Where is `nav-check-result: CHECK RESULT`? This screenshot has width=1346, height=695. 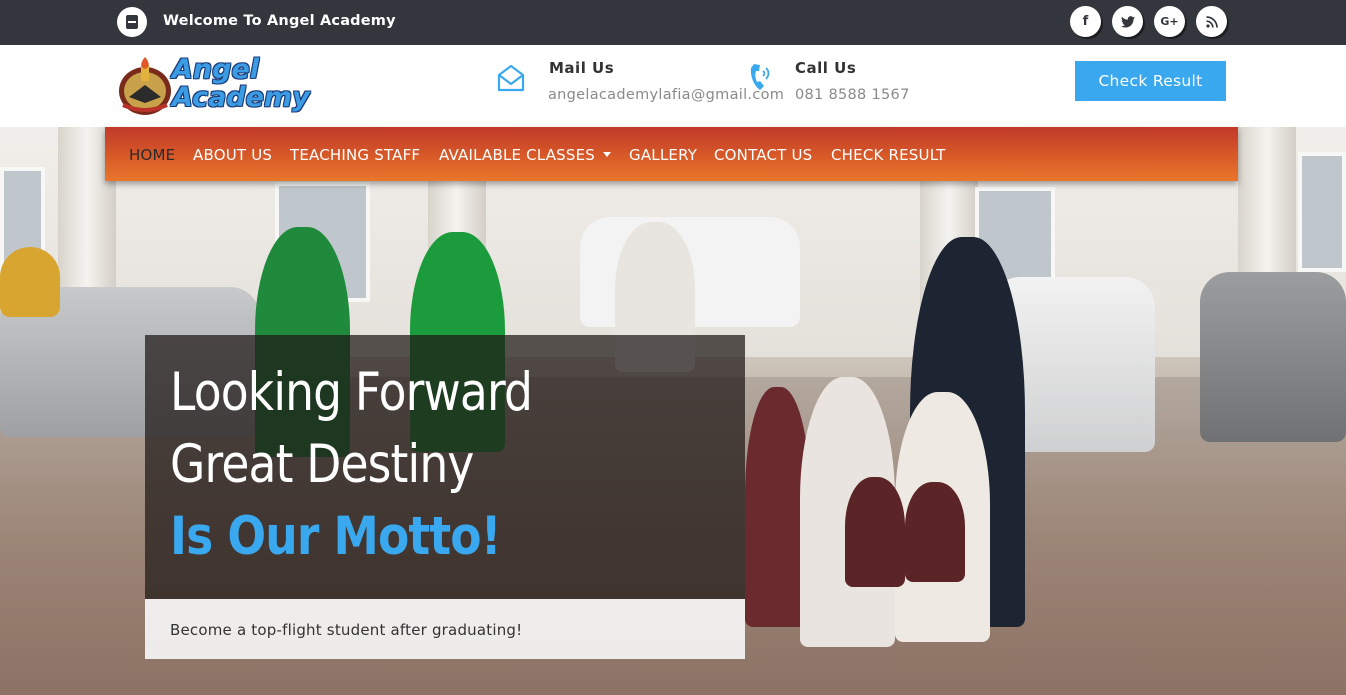 nav-check-result: CHECK RESULT is located at coordinates (888, 155).